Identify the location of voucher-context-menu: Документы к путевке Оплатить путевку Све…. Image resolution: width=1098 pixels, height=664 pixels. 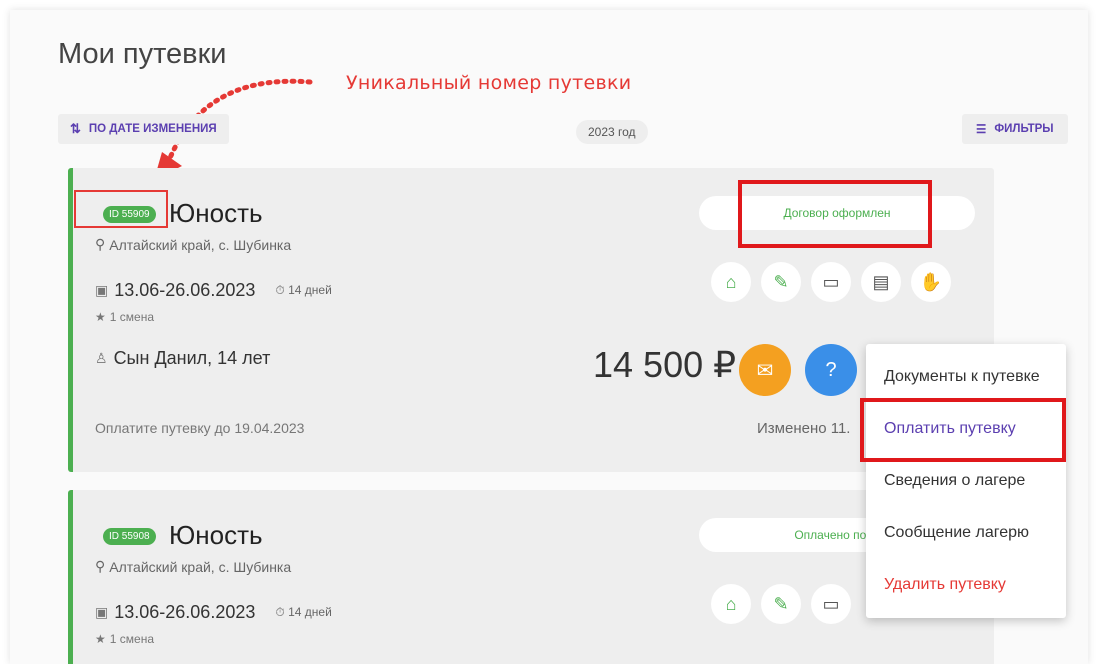
(966, 481).